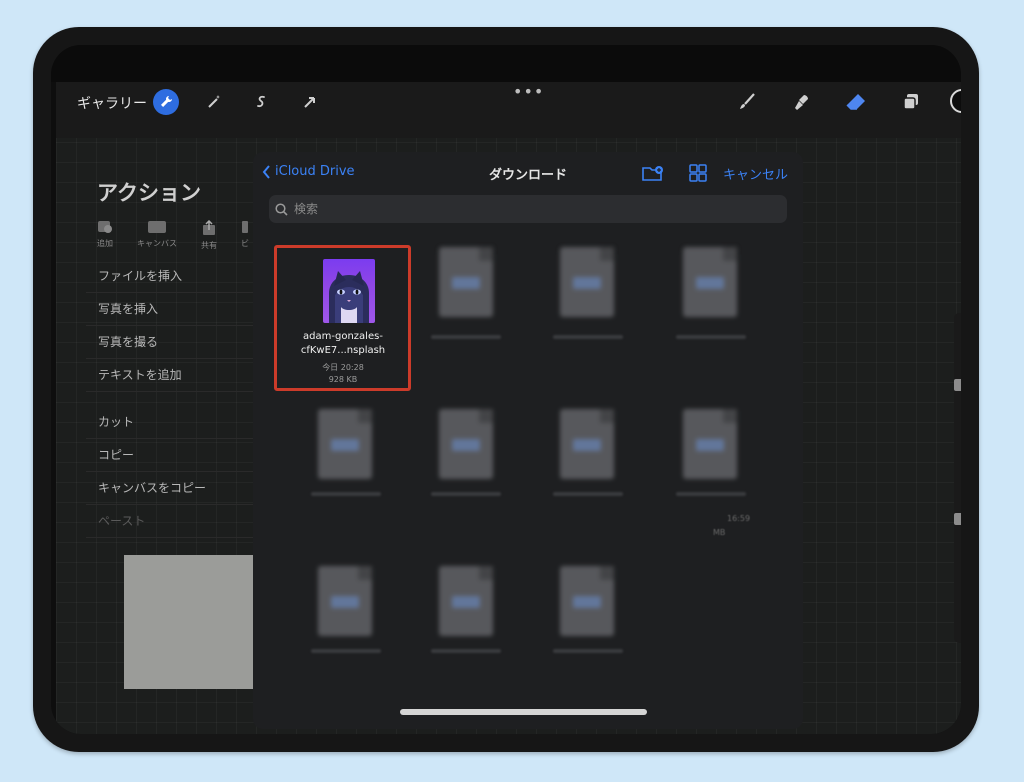  What do you see at coordinates (698, 173) in the screenshot?
I see `grid-icon` at bounding box center [698, 173].